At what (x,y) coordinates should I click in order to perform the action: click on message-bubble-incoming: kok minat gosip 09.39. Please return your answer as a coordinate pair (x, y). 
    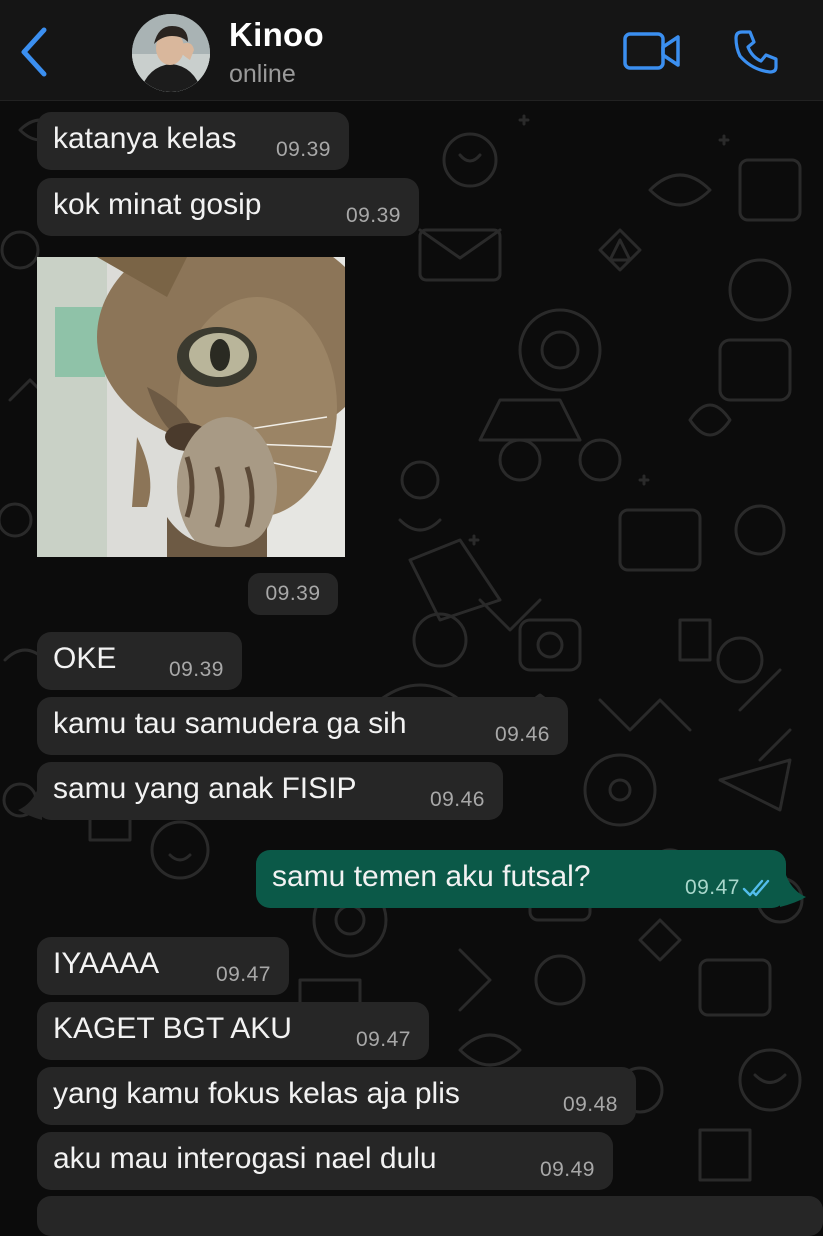
    Looking at the image, I should click on (228, 207).